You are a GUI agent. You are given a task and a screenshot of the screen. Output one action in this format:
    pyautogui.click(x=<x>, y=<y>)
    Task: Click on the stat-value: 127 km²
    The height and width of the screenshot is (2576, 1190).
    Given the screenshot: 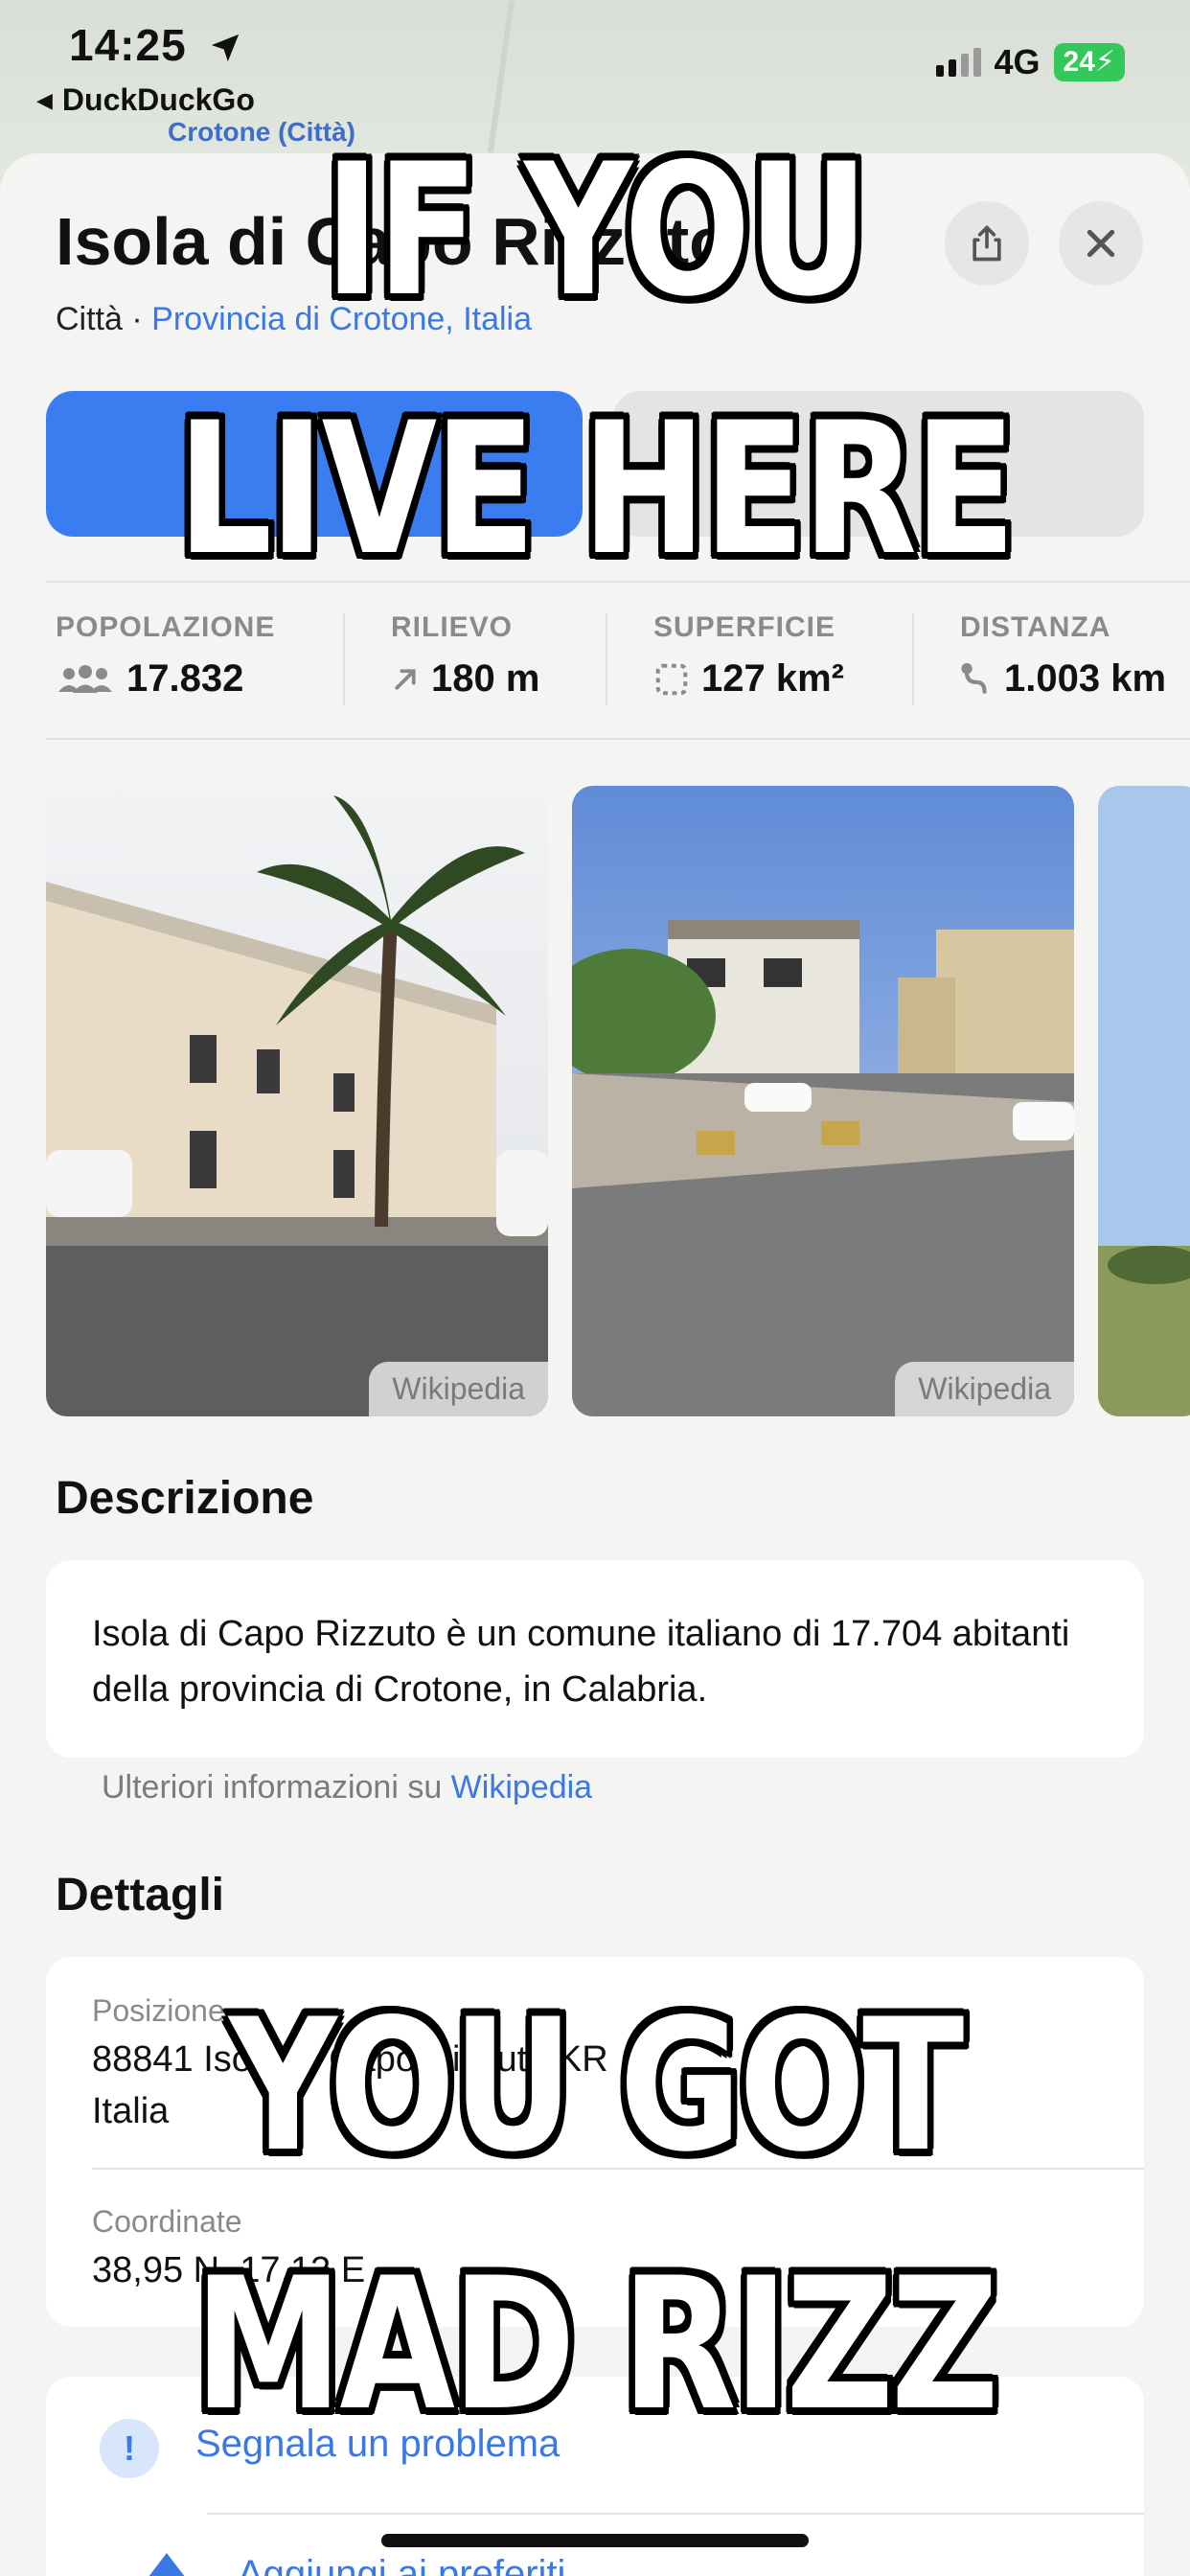 What is the action you would take?
    pyautogui.click(x=773, y=678)
    